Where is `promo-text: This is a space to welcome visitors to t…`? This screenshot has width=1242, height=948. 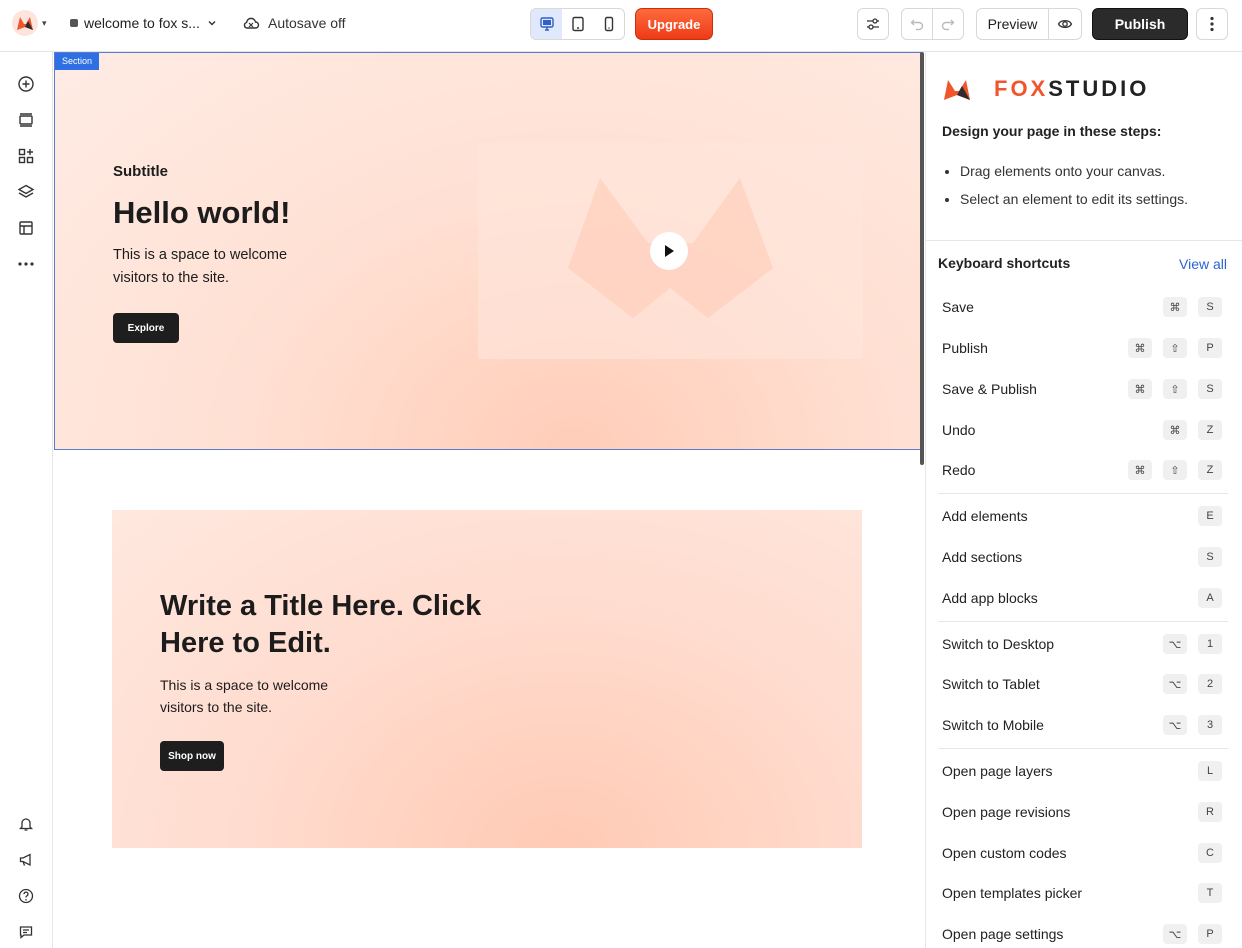 promo-text: This is a space to welcome visitors to t… is located at coordinates (260, 696).